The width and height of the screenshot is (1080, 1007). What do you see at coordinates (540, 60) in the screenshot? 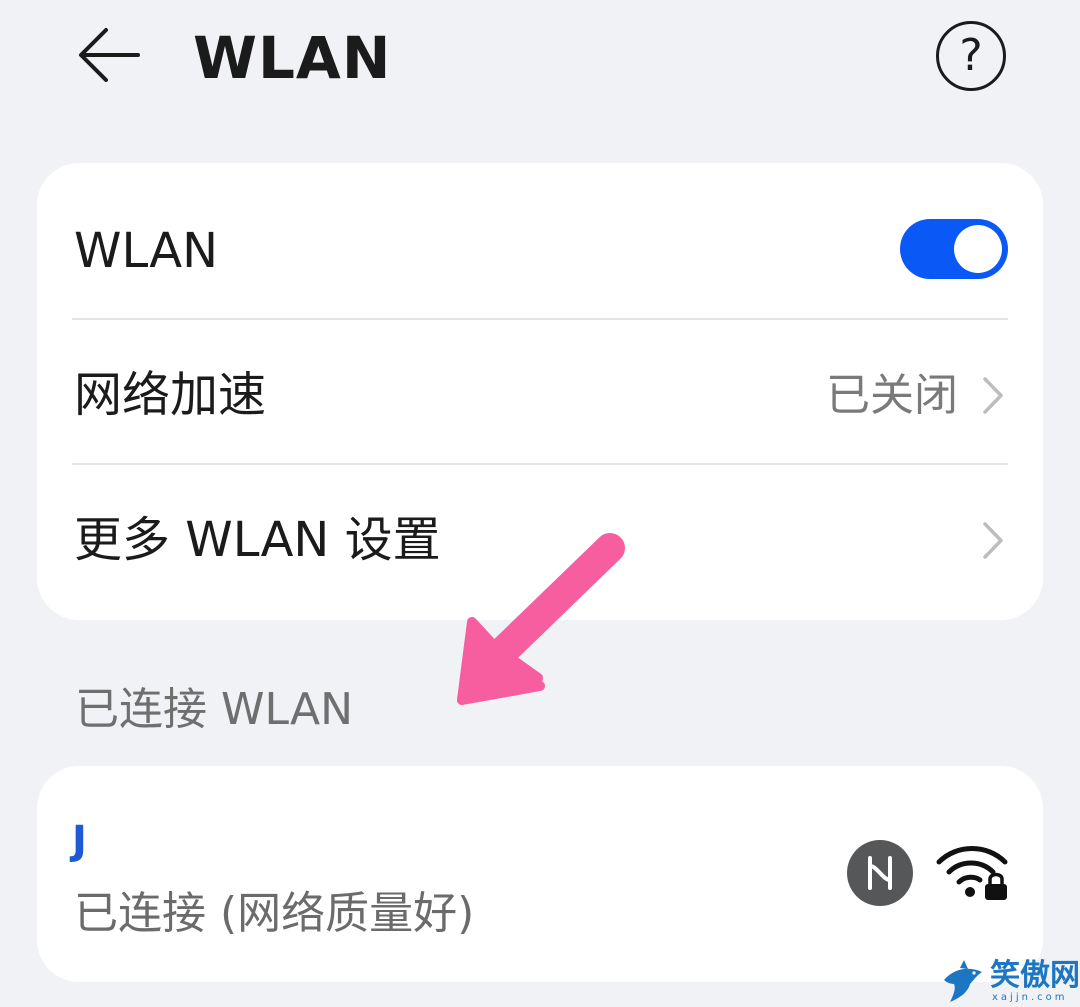
I see `top-app-bar: WLAN ?` at bounding box center [540, 60].